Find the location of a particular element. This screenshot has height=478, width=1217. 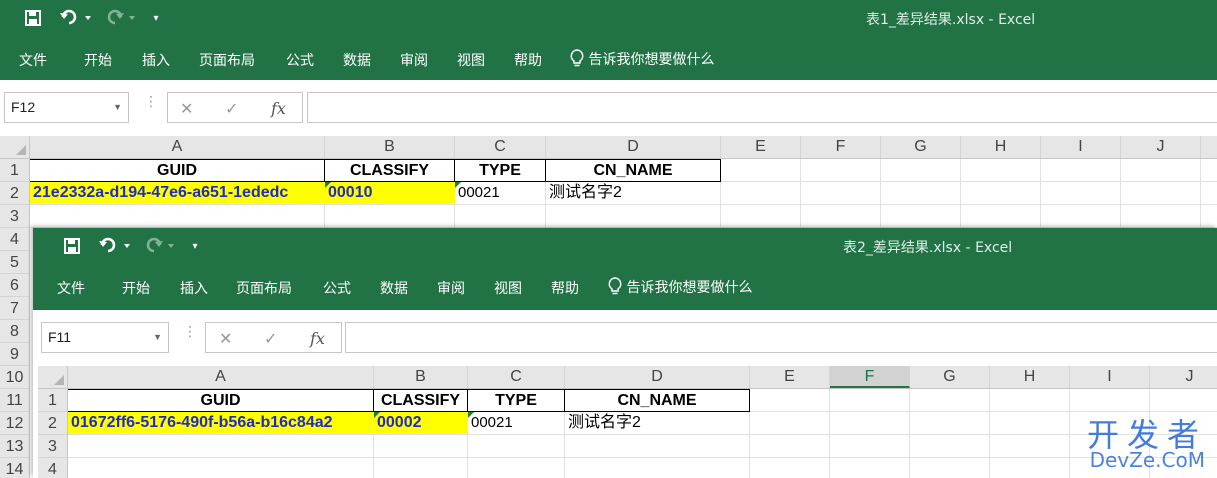

row-header: 8 is located at coordinates (14, 331).